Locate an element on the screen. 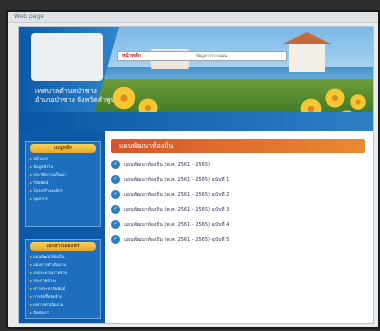 The width and height of the screenshot is (380, 331). sidebar-doc-item: ประกาศต่างๆ is located at coordinates (63, 280).